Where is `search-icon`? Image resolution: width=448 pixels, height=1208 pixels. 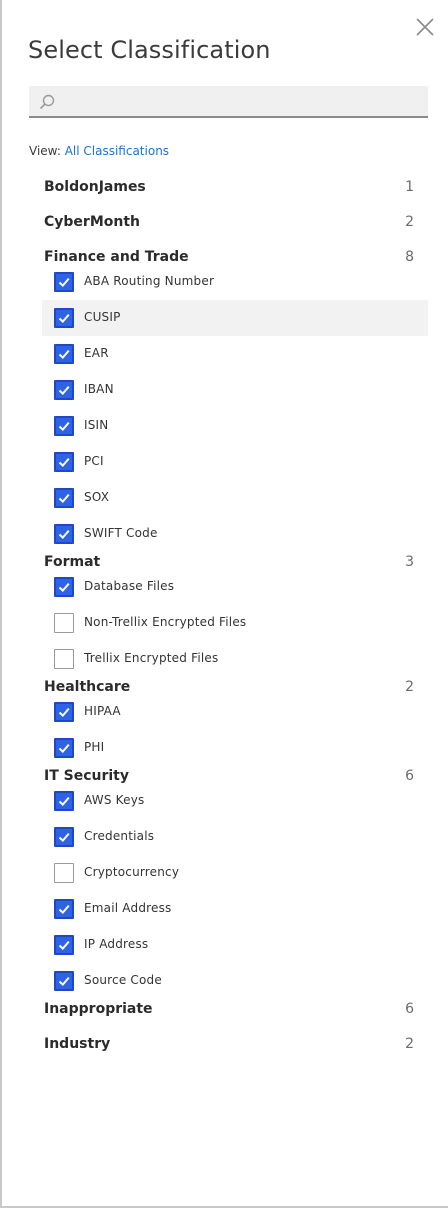 search-icon is located at coordinates (47, 102).